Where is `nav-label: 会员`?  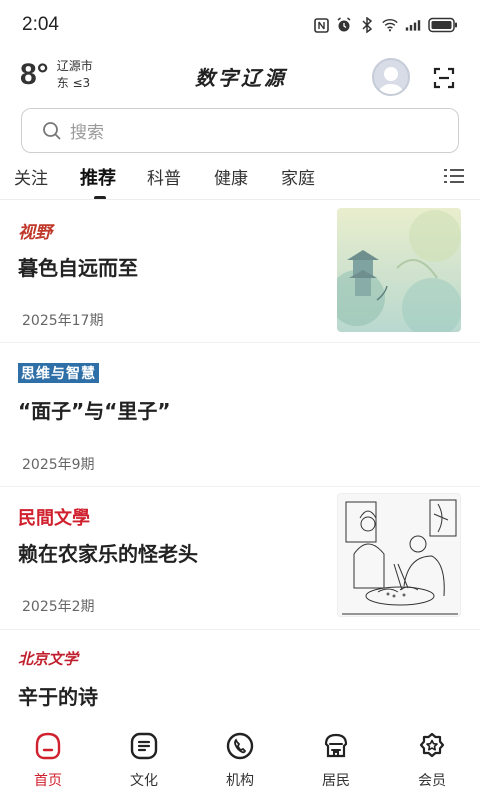 nav-label: 会员 is located at coordinates (432, 781).